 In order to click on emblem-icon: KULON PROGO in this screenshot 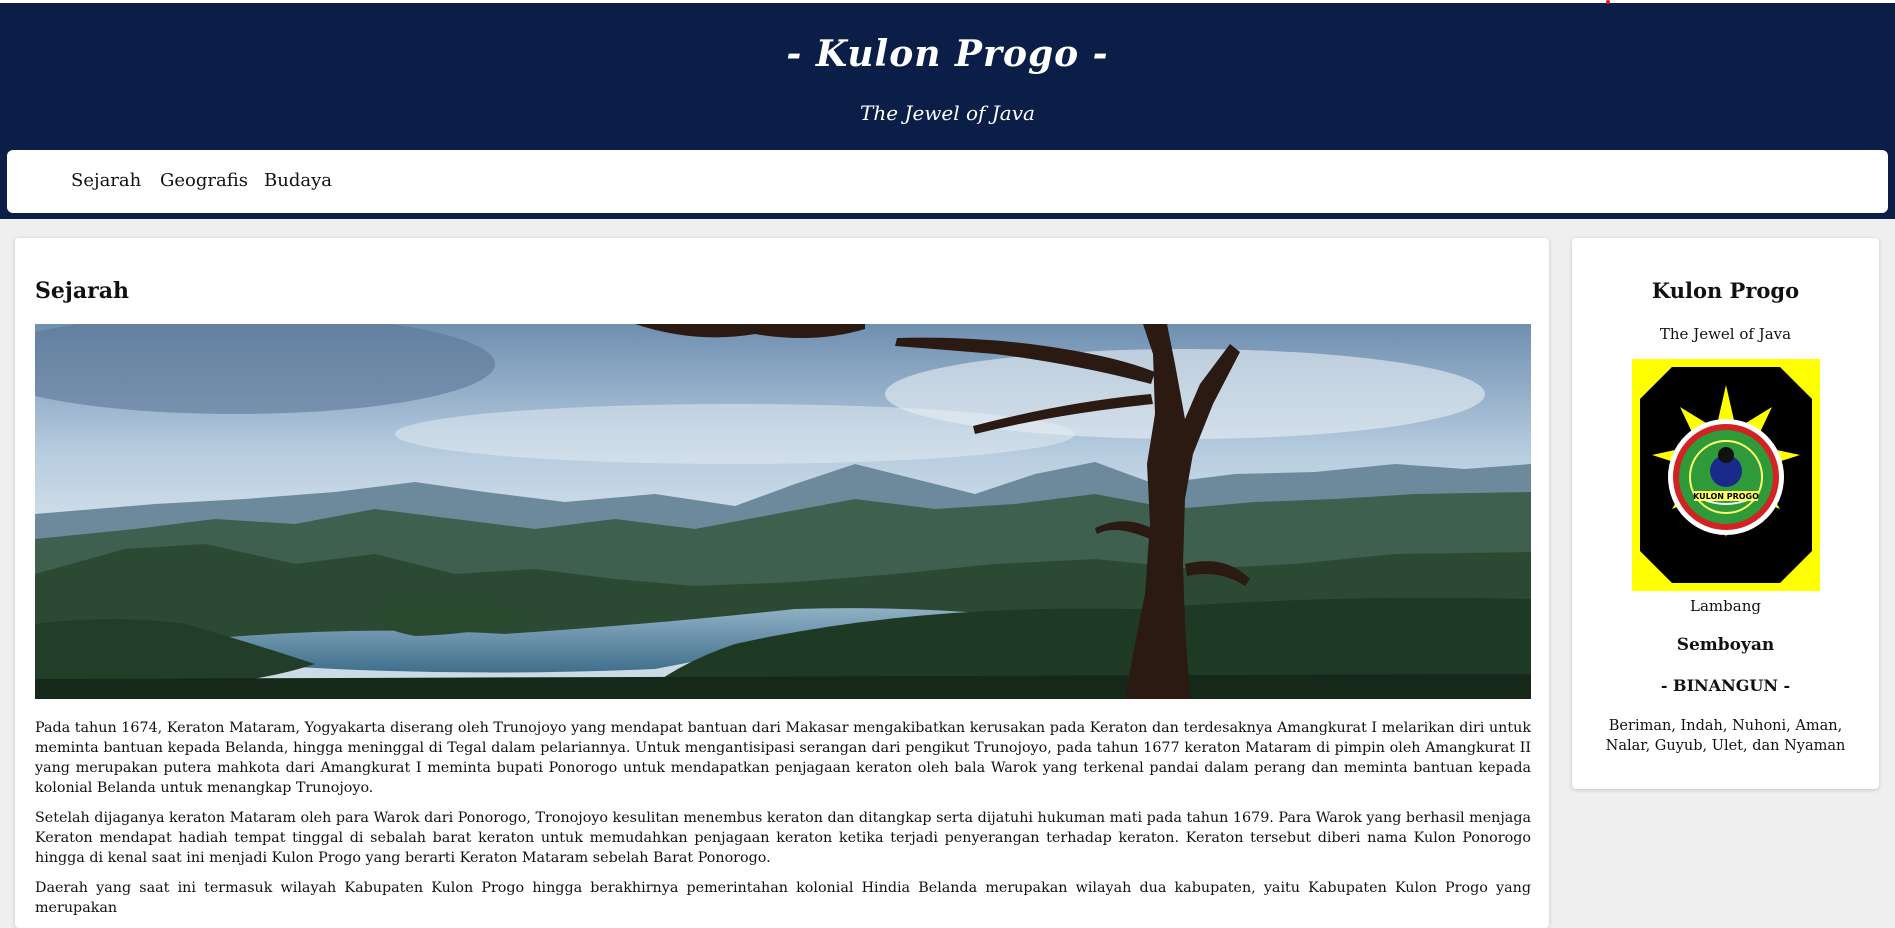, I will do `click(1726, 475)`.